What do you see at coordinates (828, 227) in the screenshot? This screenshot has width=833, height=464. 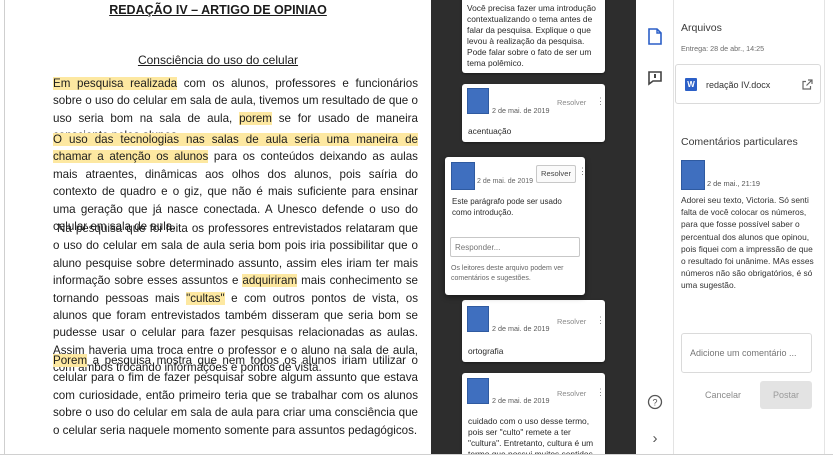 I see `window-edge` at bounding box center [828, 227].